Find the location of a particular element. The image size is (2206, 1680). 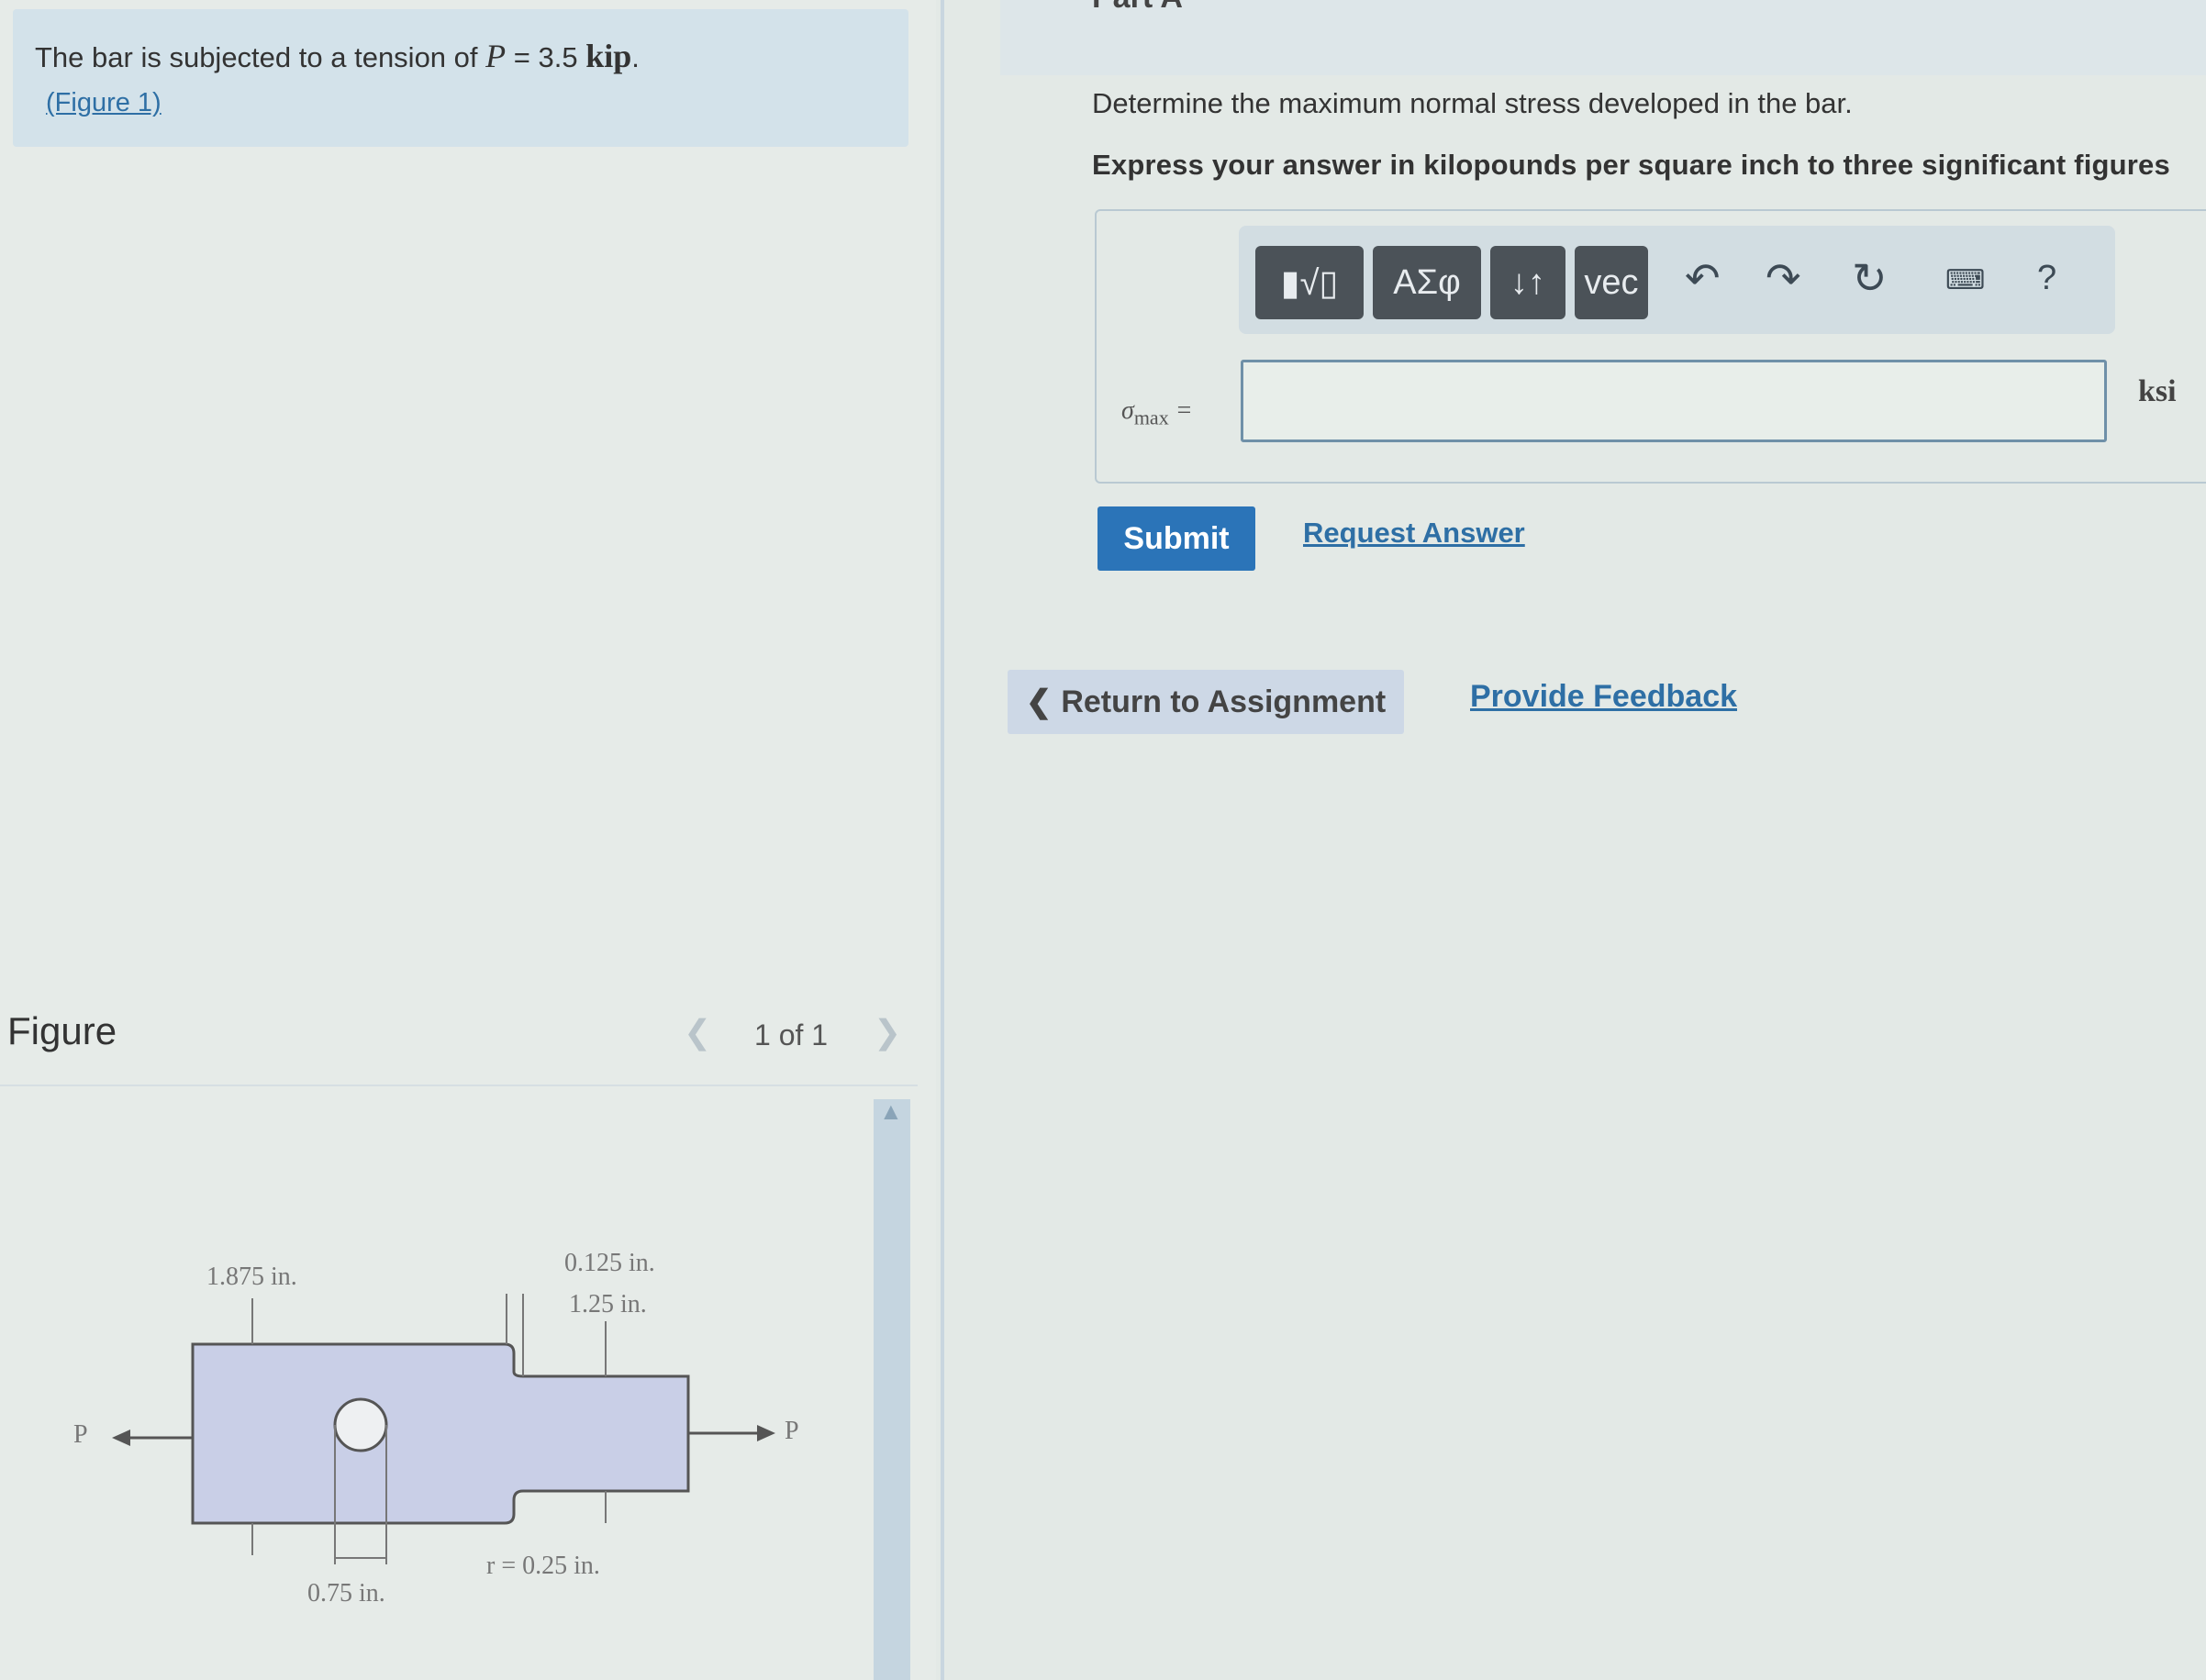

fillet-radius-label: r = 0.25 in. is located at coordinates (543, 1566).